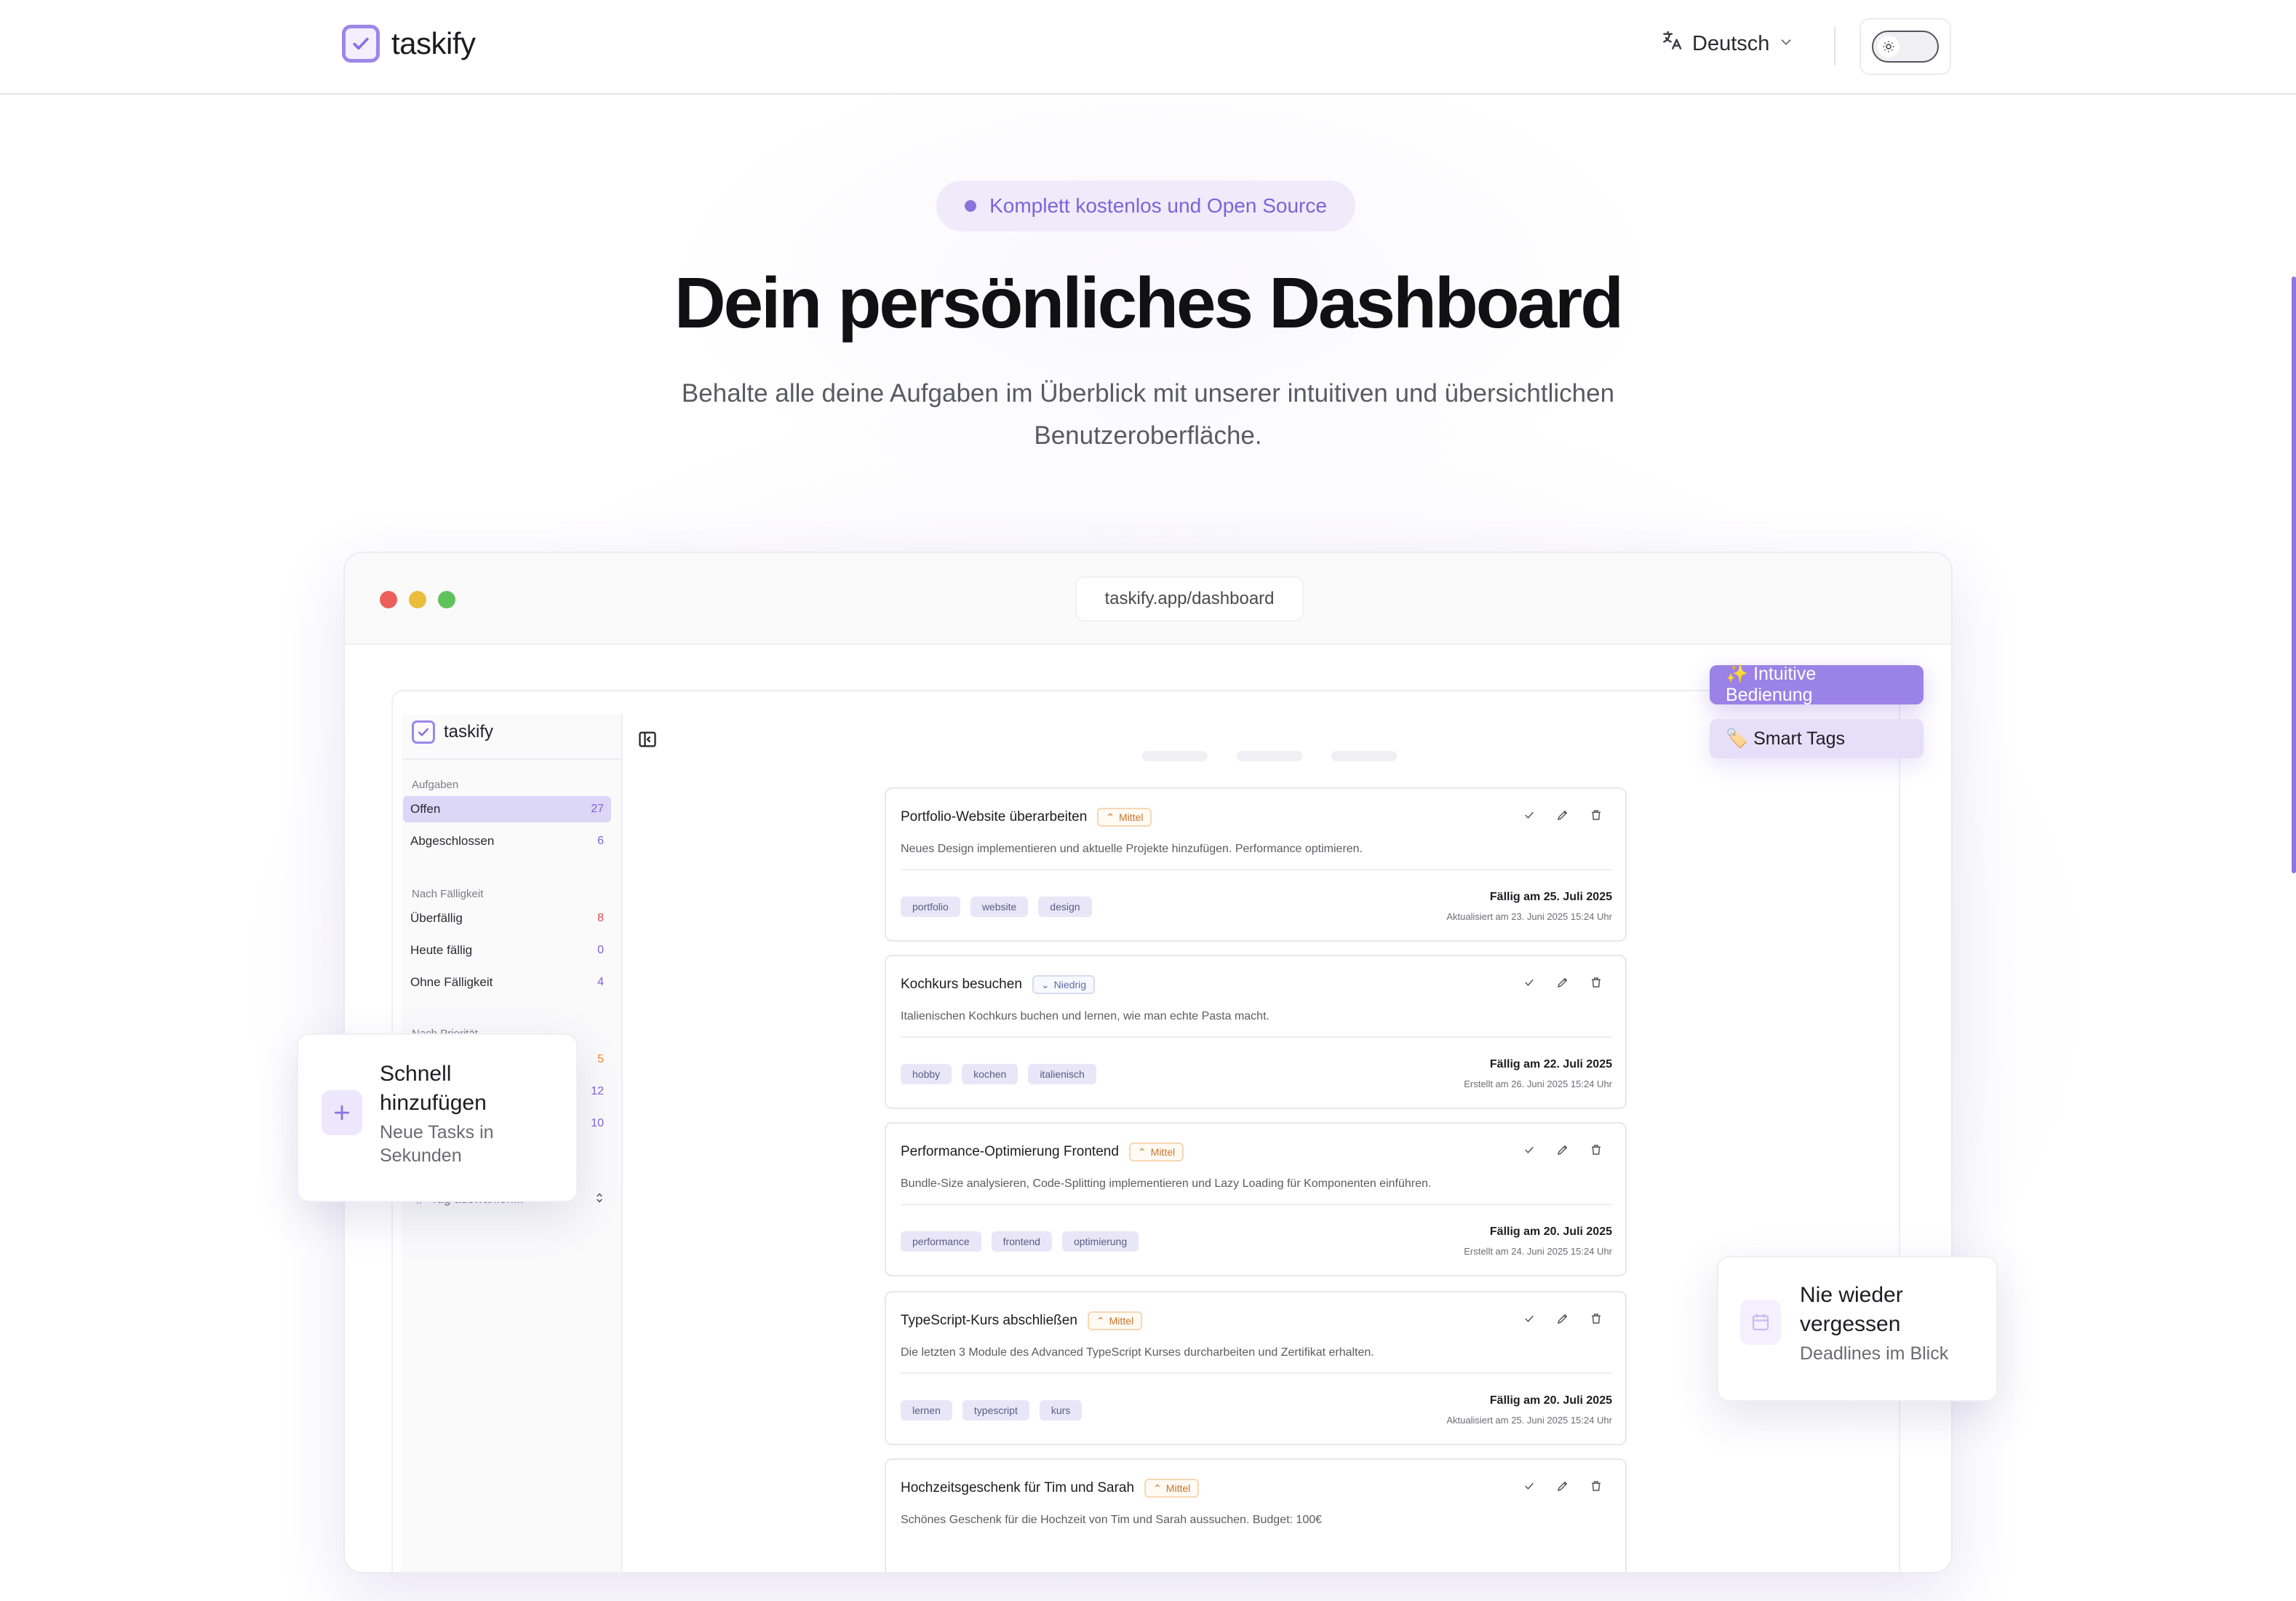  What do you see at coordinates (1905, 47) in the screenshot?
I see `theme-toggle` at bounding box center [1905, 47].